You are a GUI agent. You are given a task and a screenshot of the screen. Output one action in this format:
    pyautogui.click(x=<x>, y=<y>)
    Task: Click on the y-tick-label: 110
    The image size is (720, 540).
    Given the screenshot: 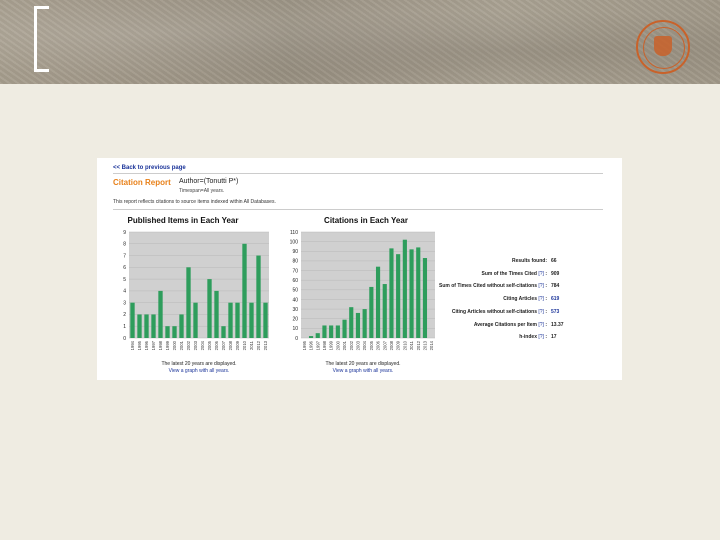 What is the action you would take?
    pyautogui.click(x=294, y=233)
    